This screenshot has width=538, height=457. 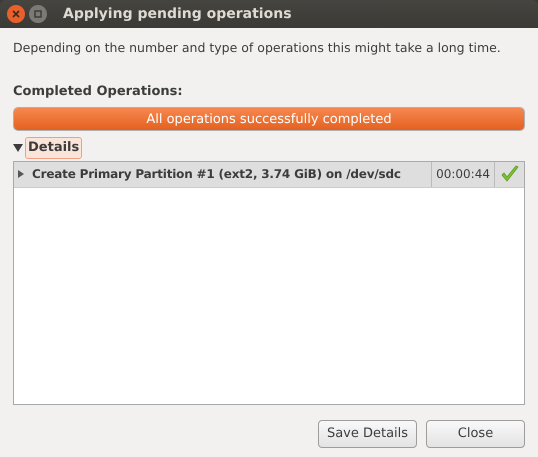 What do you see at coordinates (475, 434) in the screenshot?
I see `dialog-button: Close` at bounding box center [475, 434].